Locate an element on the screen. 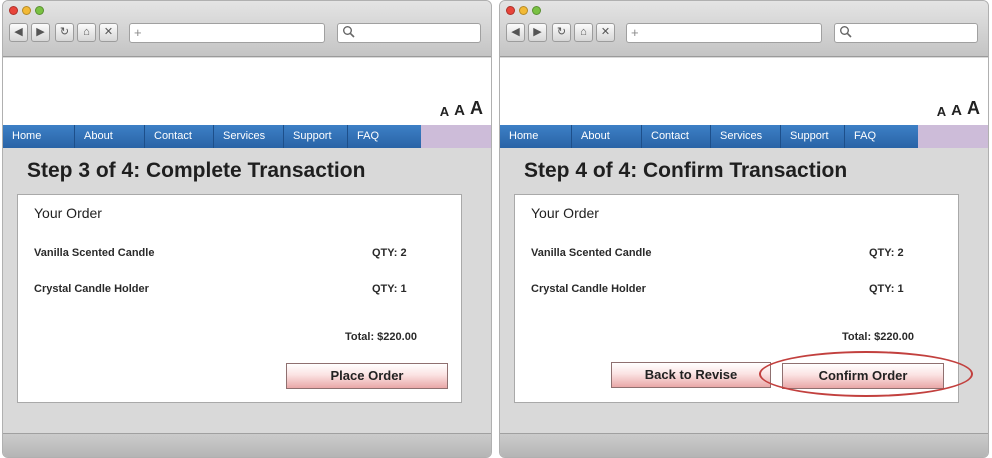 This screenshot has height=458, width=992. highlight-ring-annotation is located at coordinates (866, 374).